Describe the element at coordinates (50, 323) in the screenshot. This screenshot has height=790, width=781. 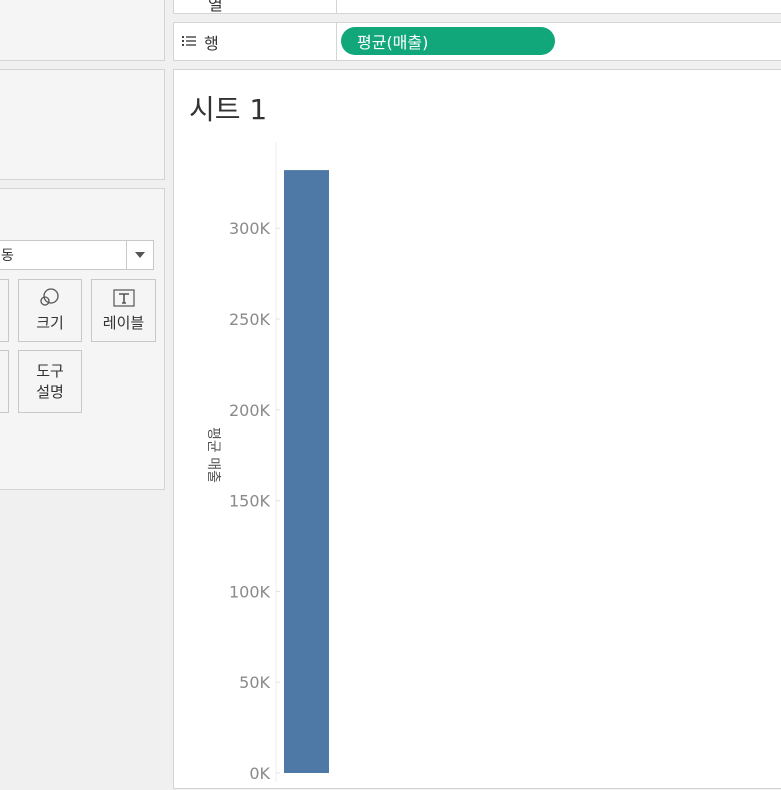
I see `size-button-label: 크기` at that location.